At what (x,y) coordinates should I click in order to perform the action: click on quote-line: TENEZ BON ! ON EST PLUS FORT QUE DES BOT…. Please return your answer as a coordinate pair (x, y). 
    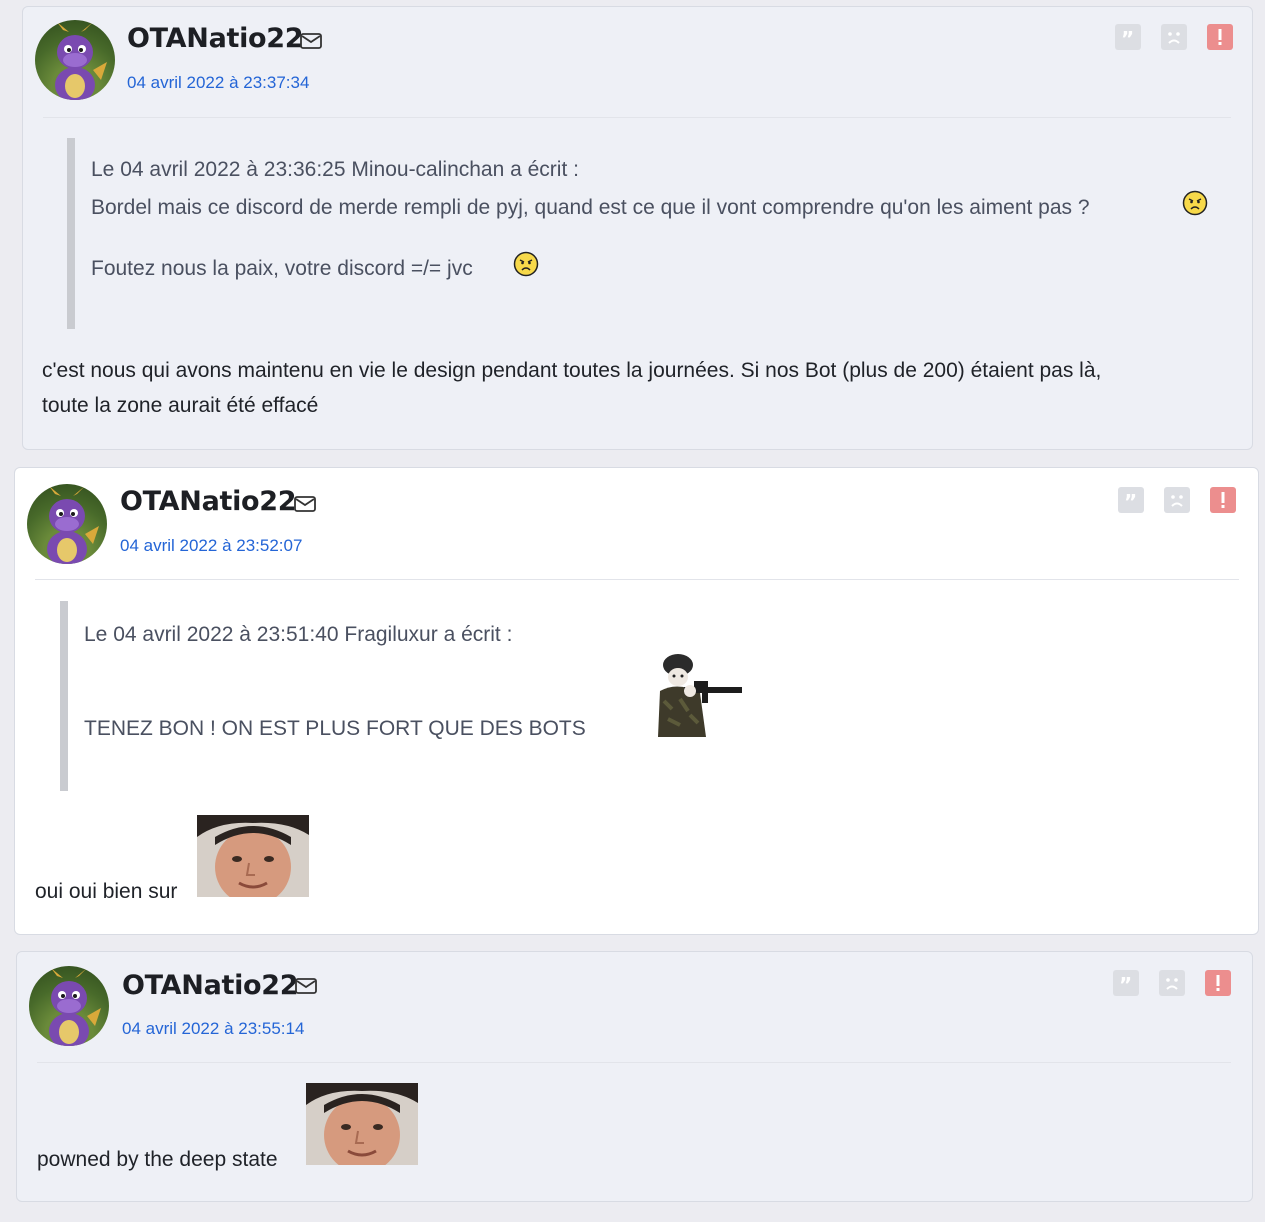
    Looking at the image, I should click on (335, 728).